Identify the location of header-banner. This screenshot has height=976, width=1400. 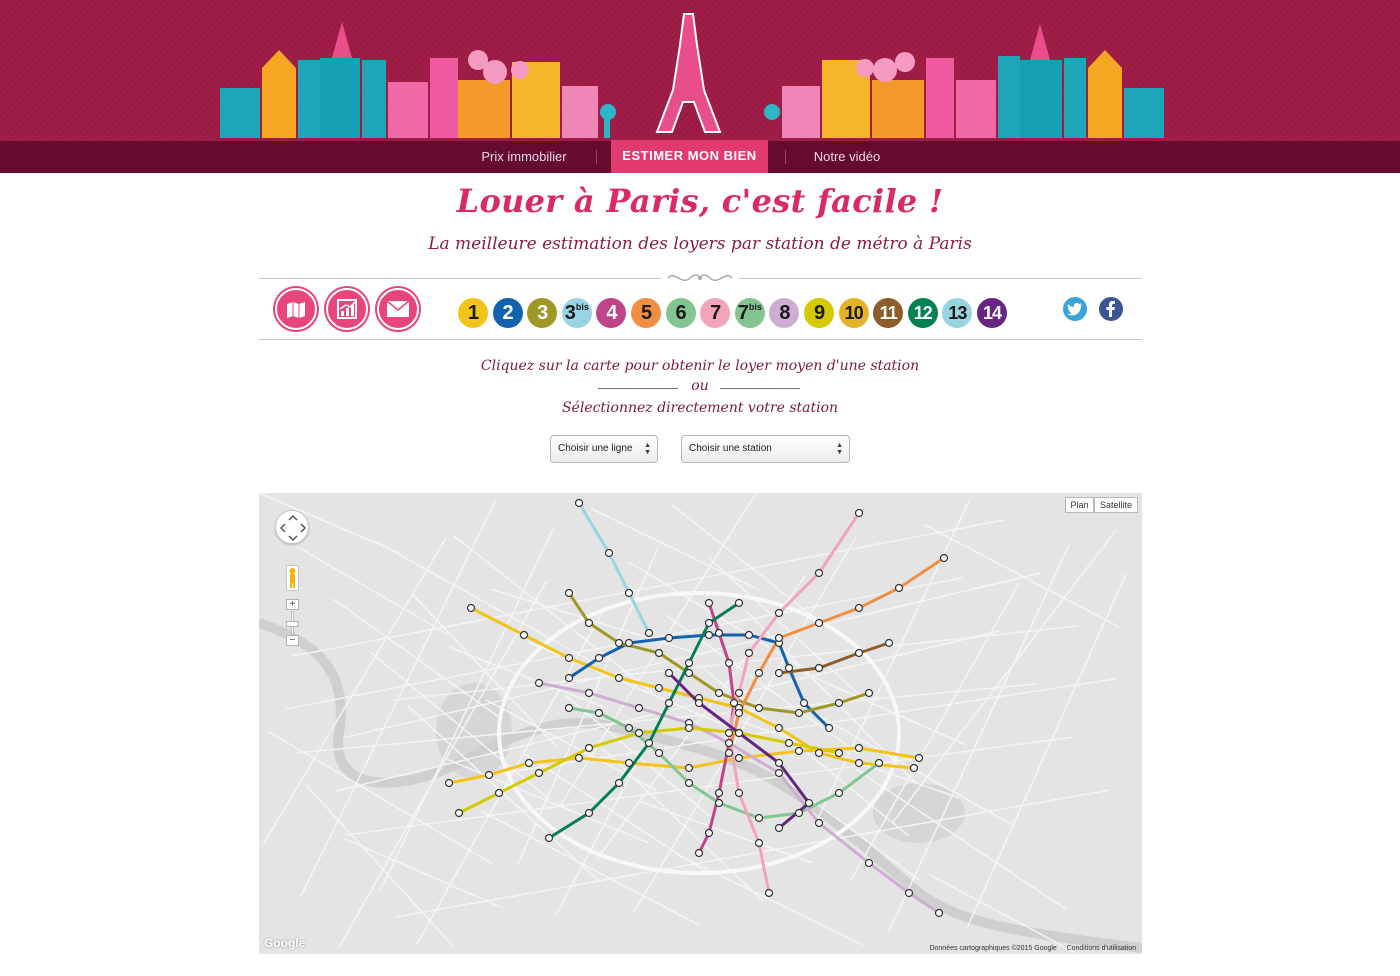
(700, 70).